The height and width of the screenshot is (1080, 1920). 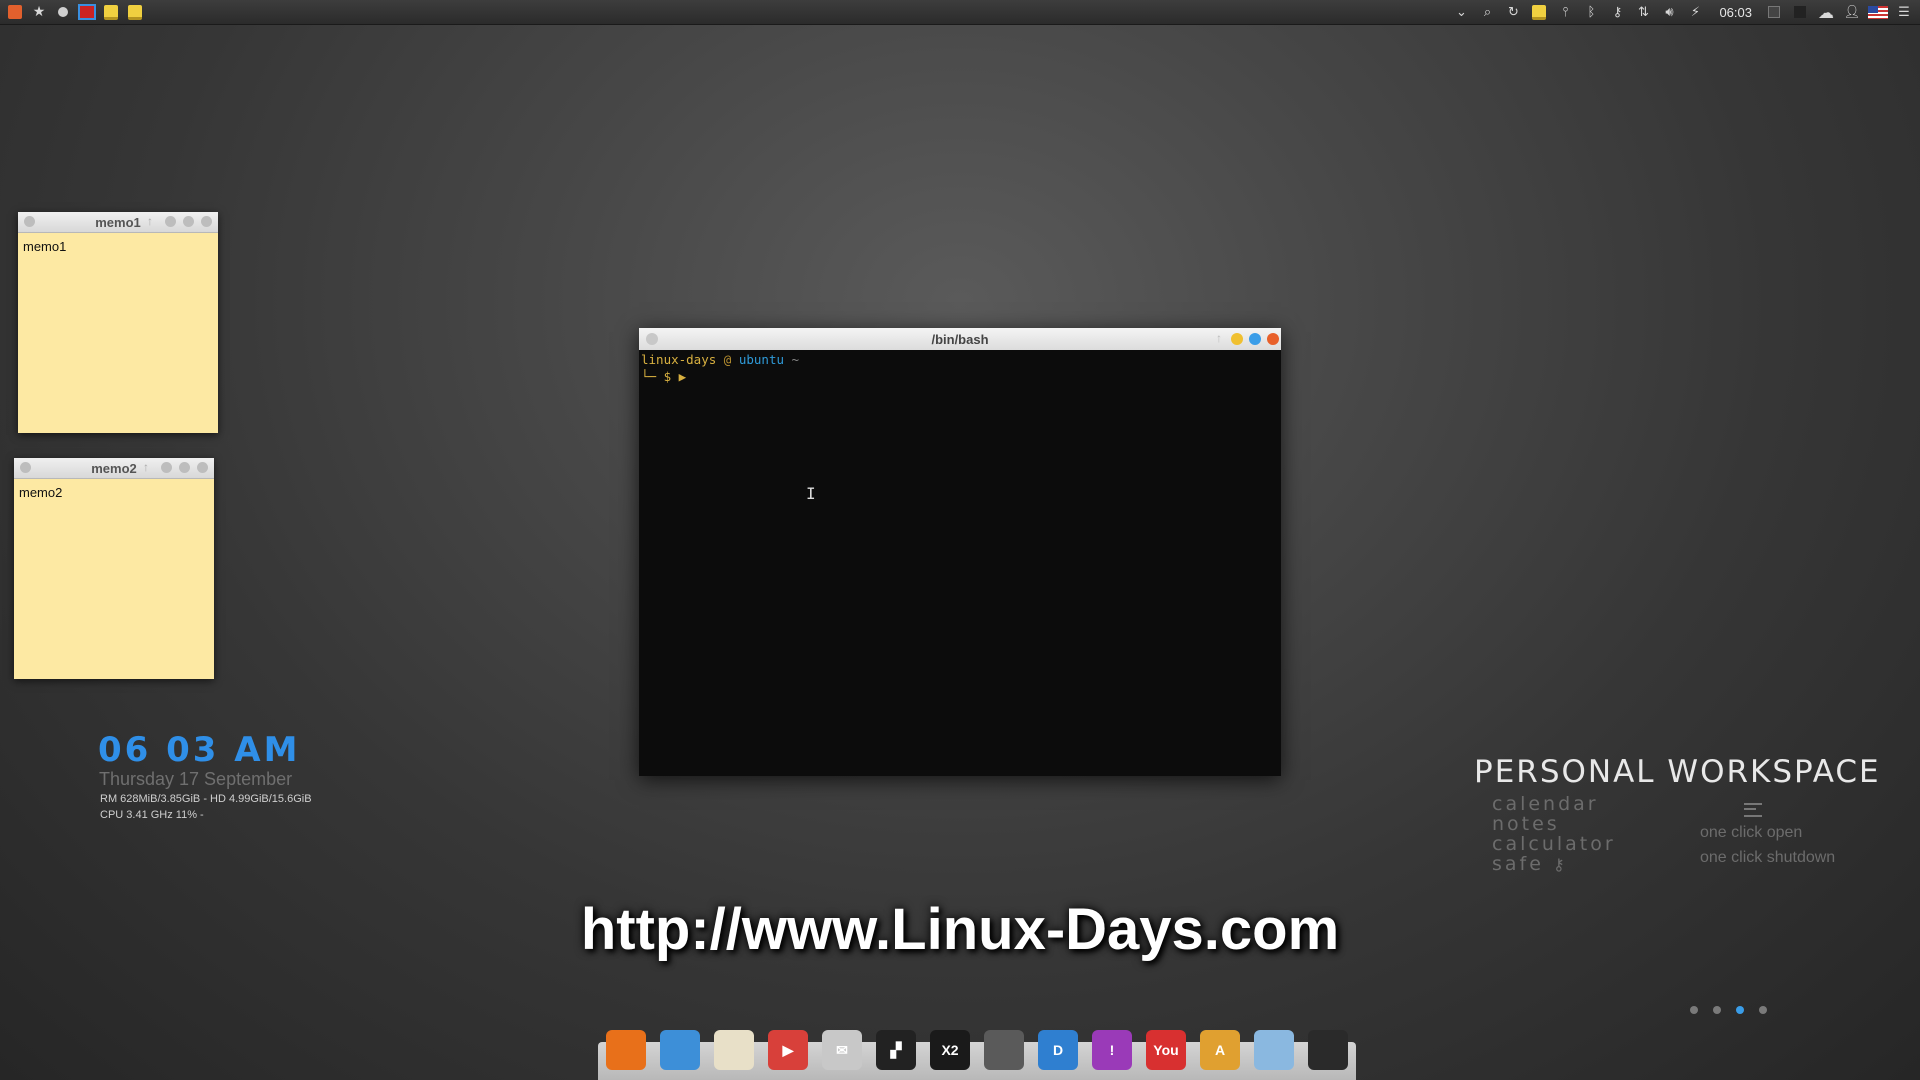 What do you see at coordinates (727, 359) in the screenshot?
I see `prompt-at: @` at bounding box center [727, 359].